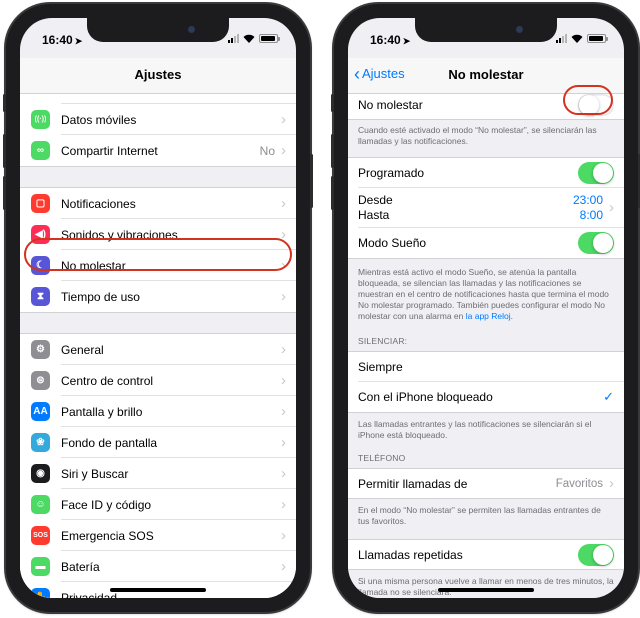  I want to click on settings-row: AA Pantalla y brillo ›, so click(158, 411).